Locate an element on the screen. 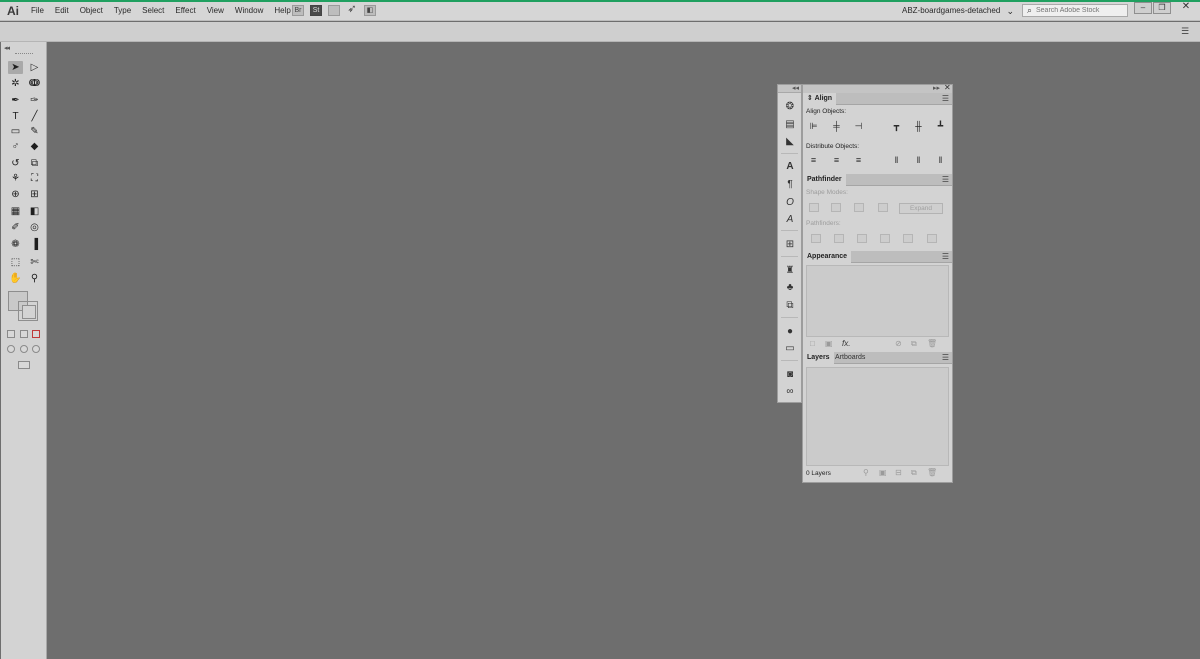 The image size is (1200, 659). unite-icon is located at coordinates (814, 207).